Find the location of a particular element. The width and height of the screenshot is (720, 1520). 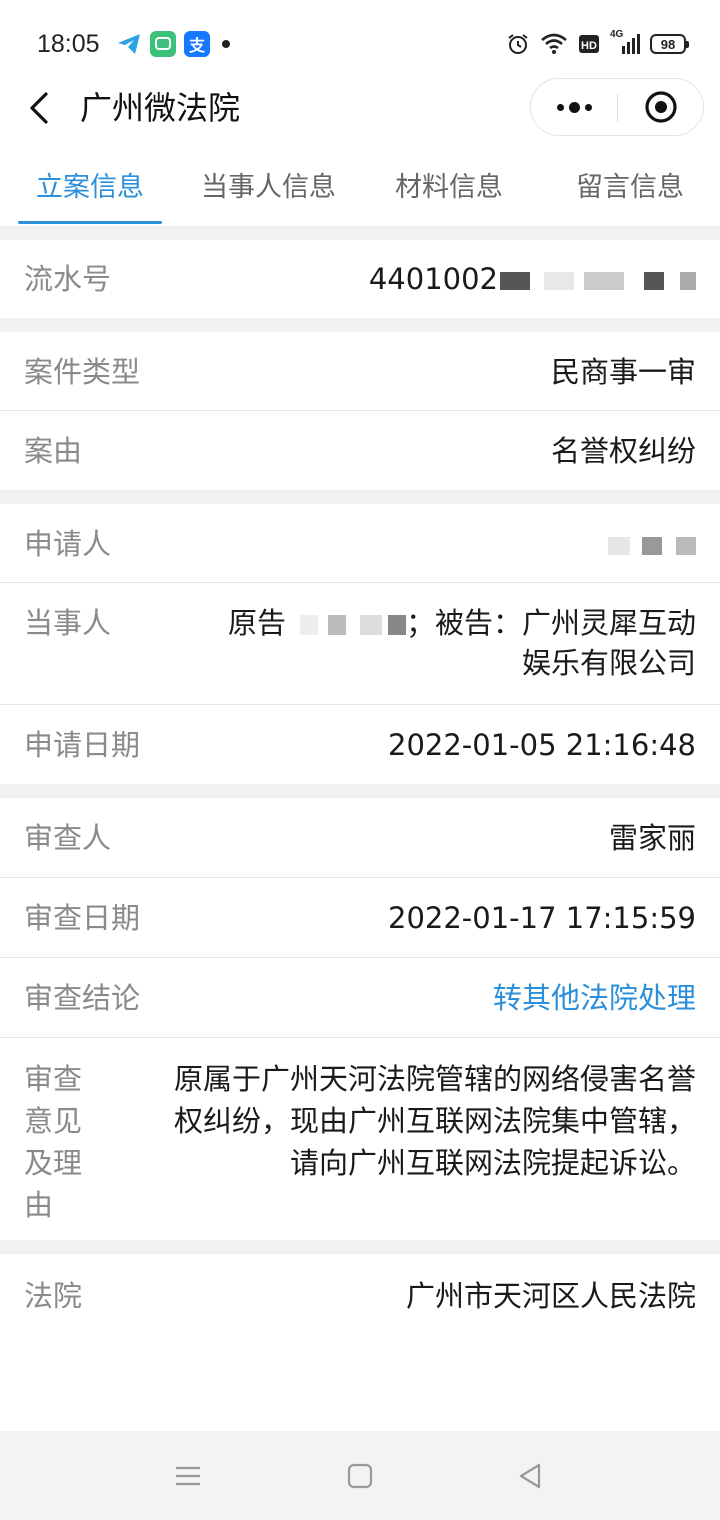

menu-icon is located at coordinates (188, 1476).